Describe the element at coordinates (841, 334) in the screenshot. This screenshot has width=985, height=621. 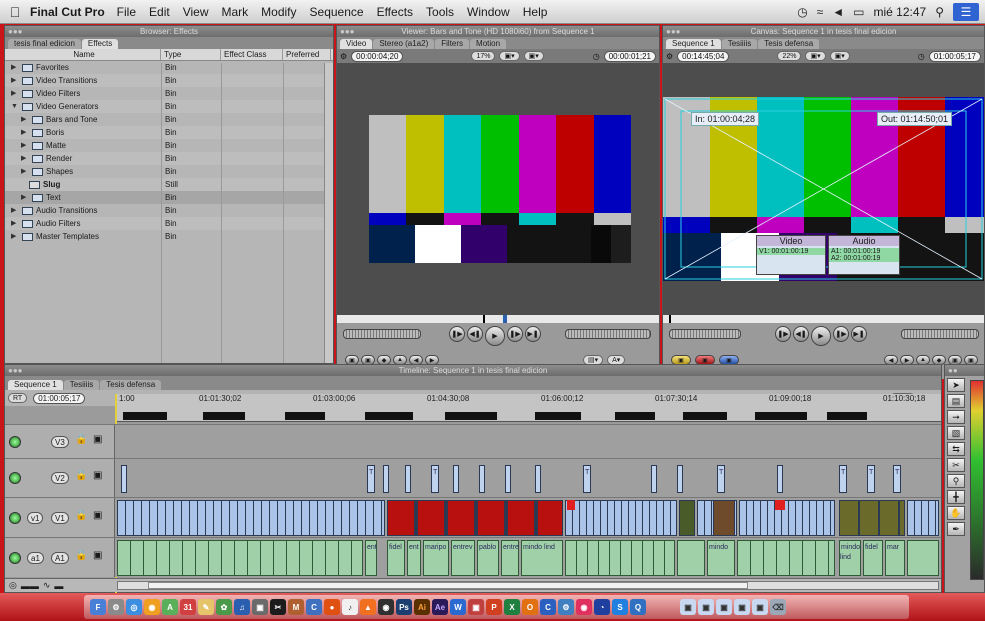
I see `next-edit-icon: ❚▶` at that location.